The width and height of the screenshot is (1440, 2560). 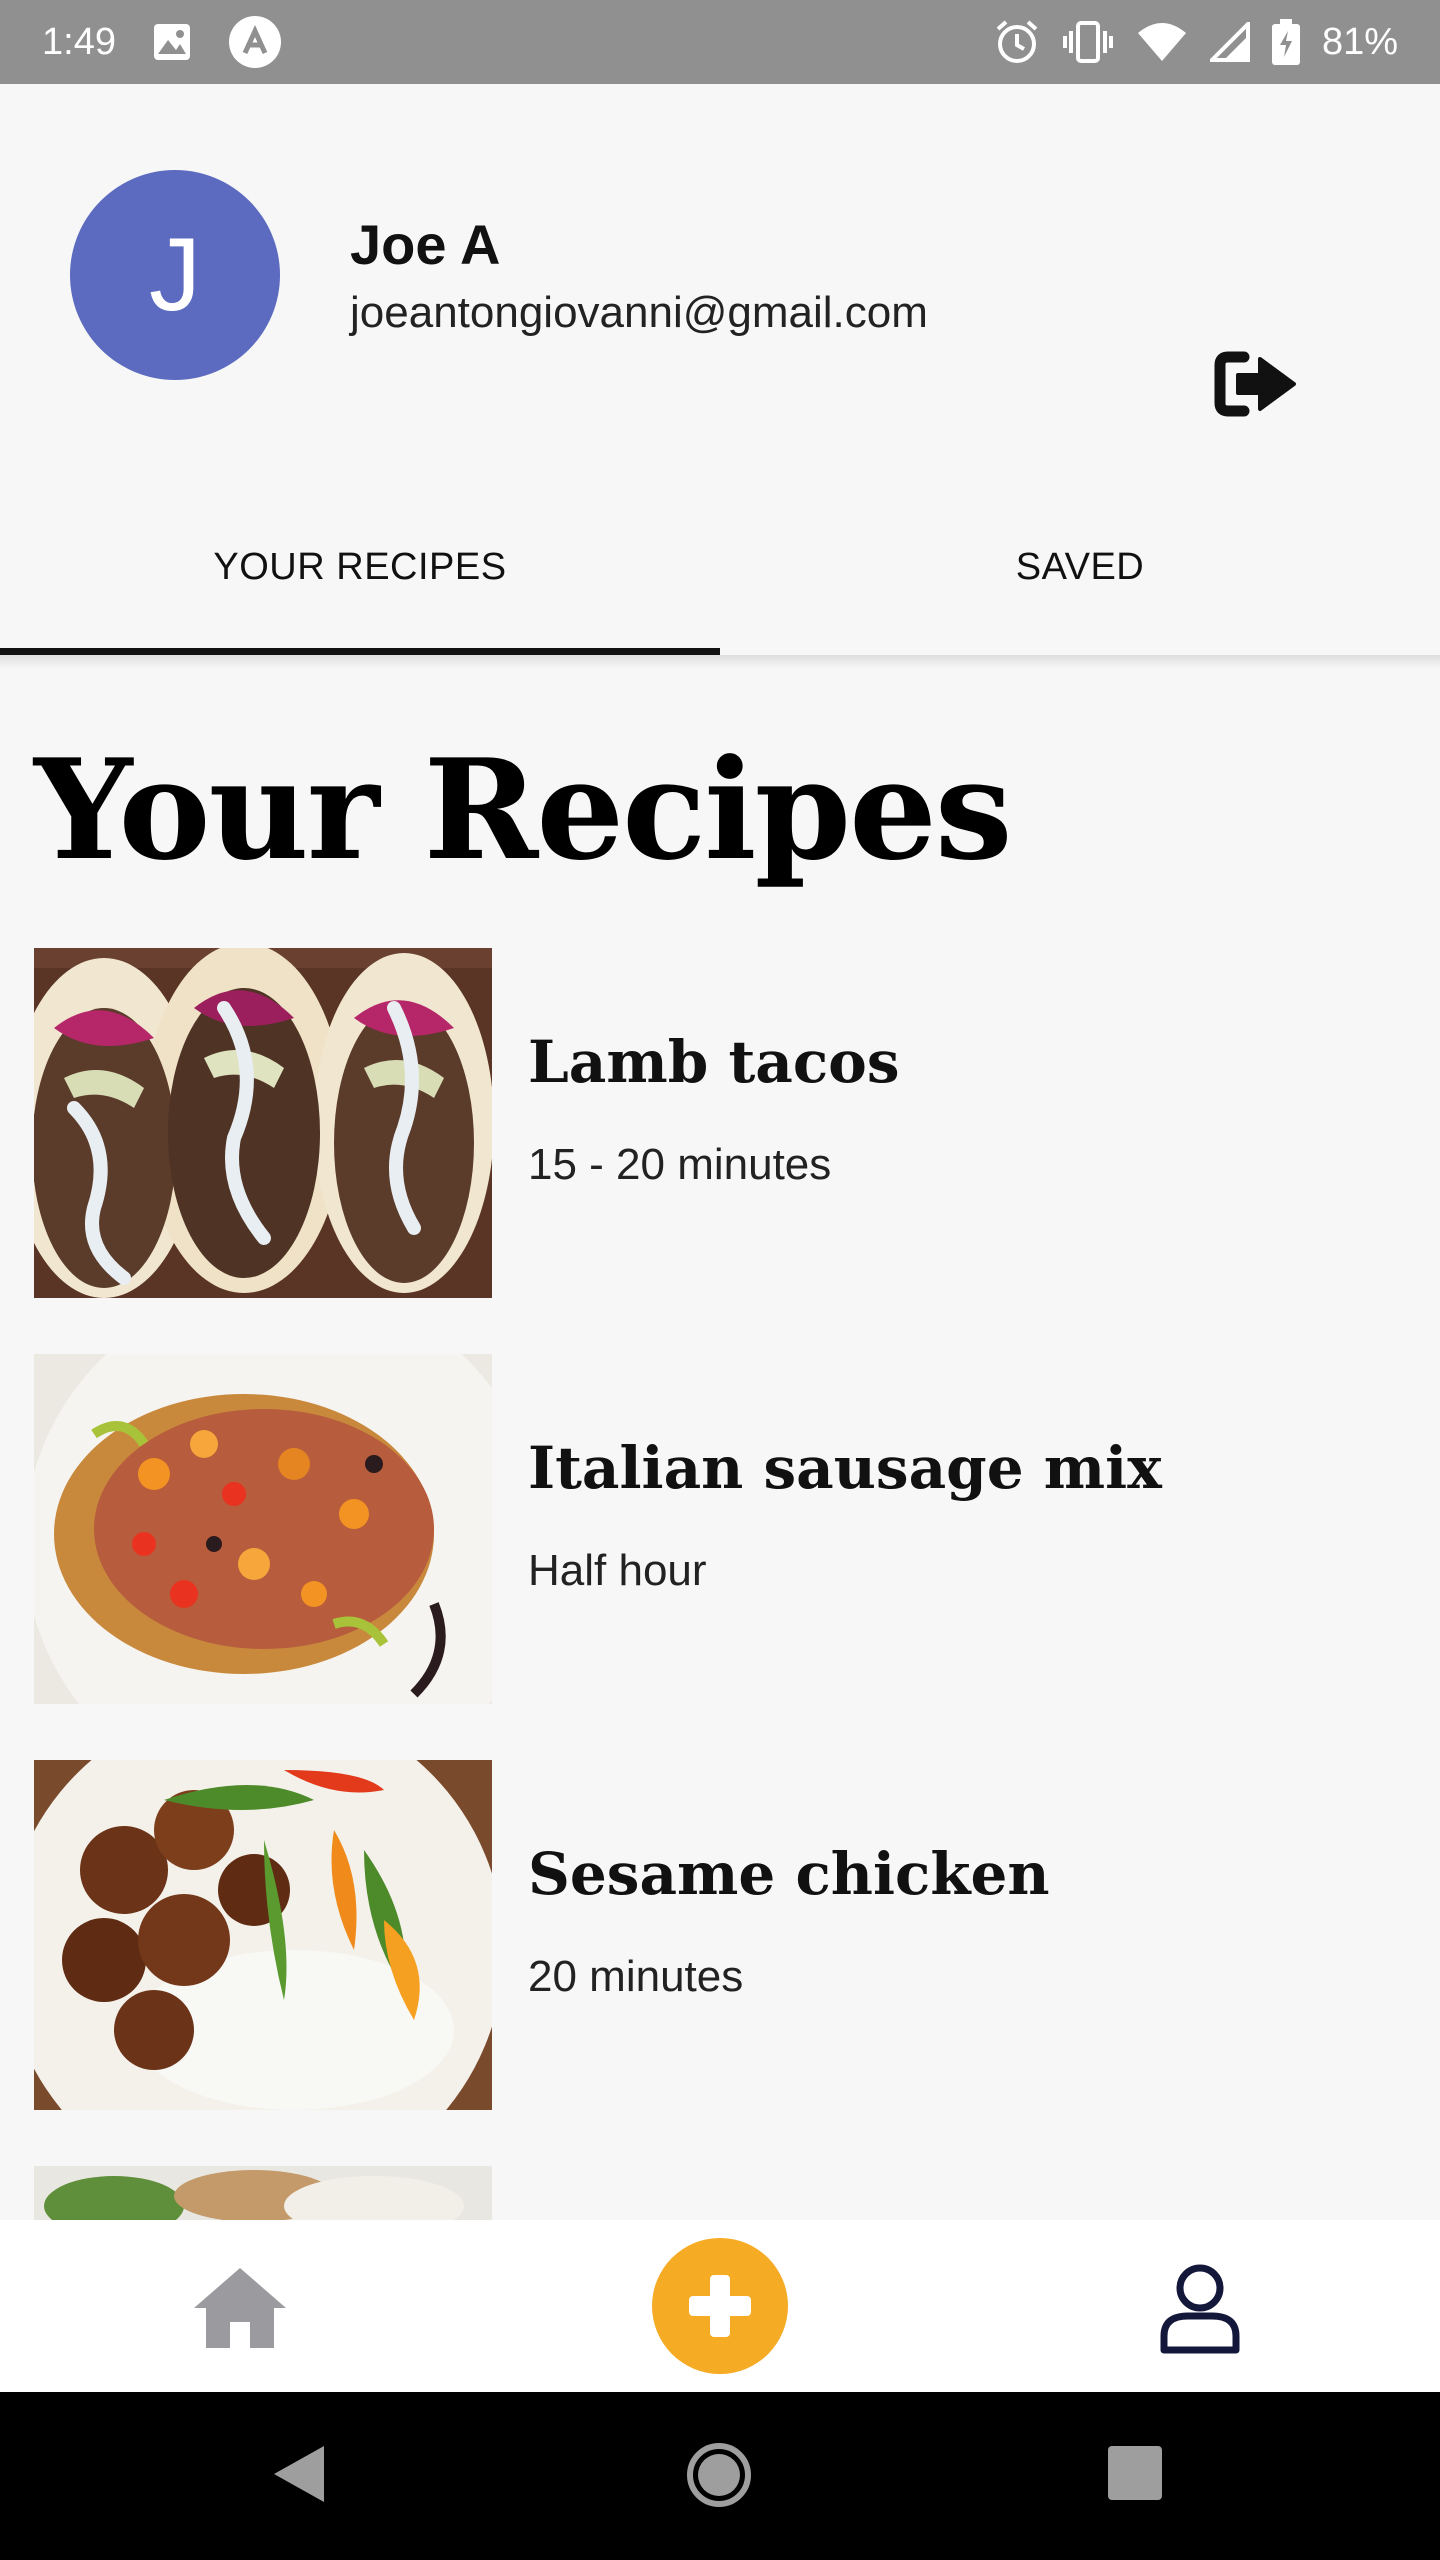 I want to click on signal-icon, so click(x=1229, y=42).